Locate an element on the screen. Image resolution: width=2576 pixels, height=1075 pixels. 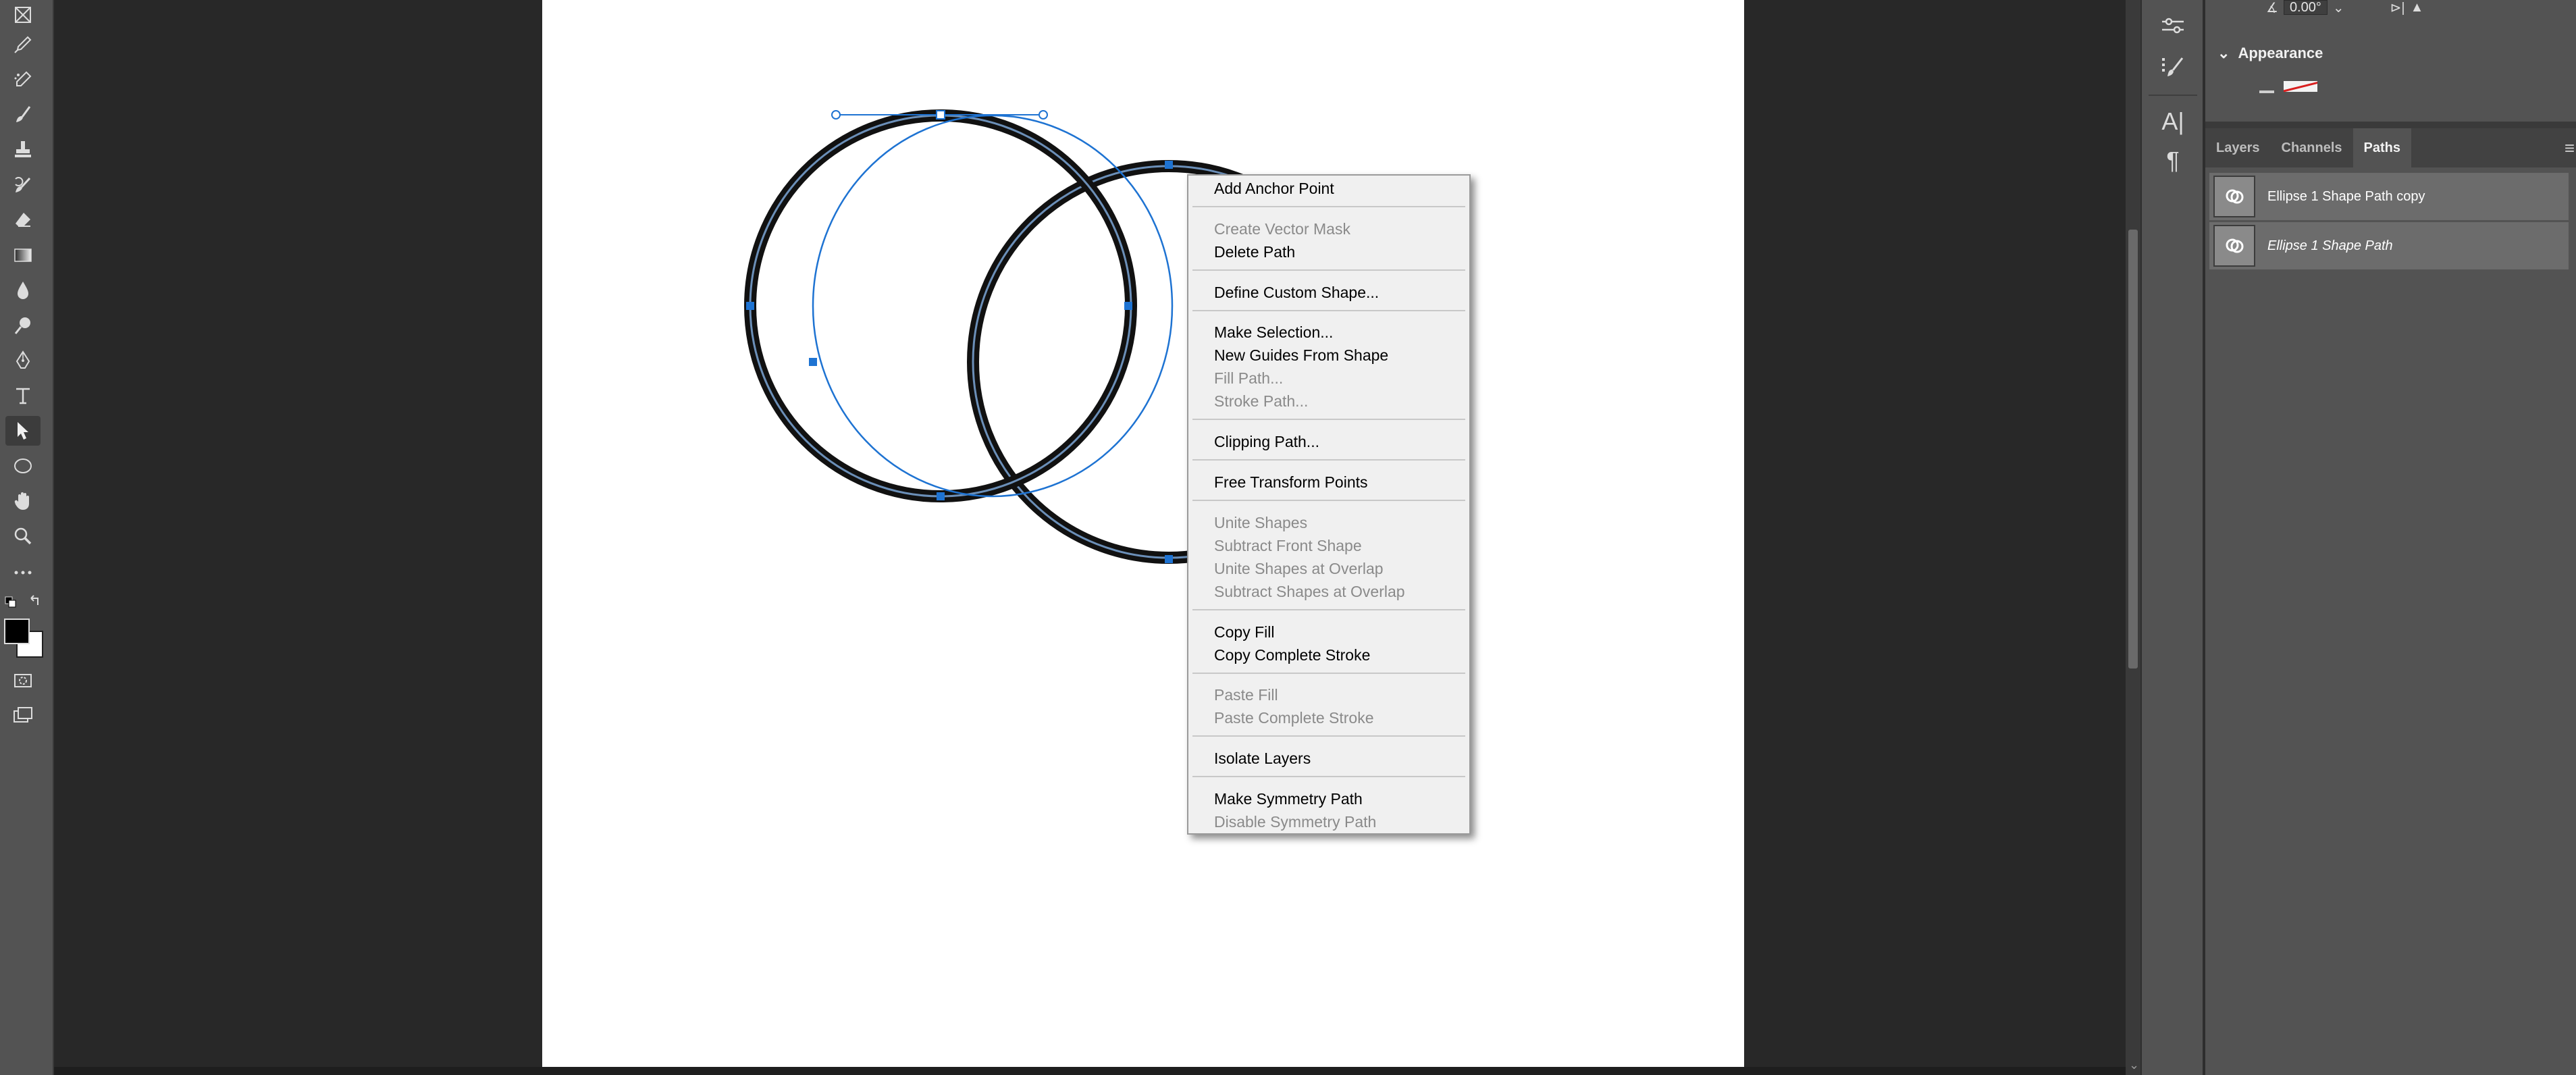
layers-channels-paths-tabs: Layers Channels Paths ≡ is located at coordinates (2390, 147).